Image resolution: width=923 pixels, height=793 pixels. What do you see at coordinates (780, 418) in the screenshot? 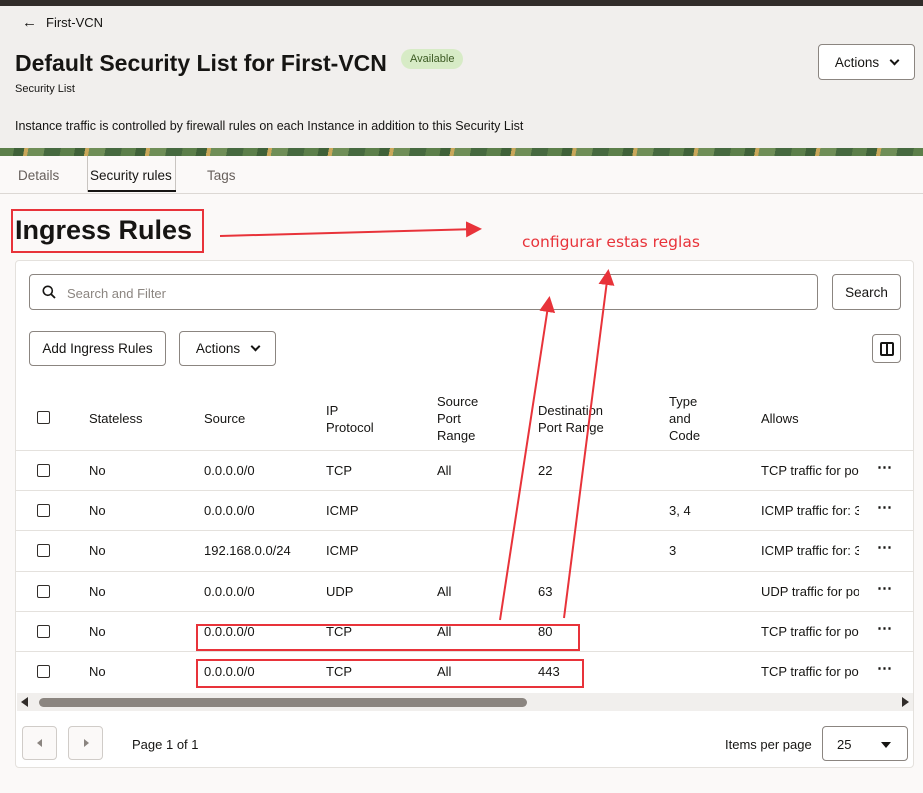
I see `column-header-allows: Allows` at bounding box center [780, 418].